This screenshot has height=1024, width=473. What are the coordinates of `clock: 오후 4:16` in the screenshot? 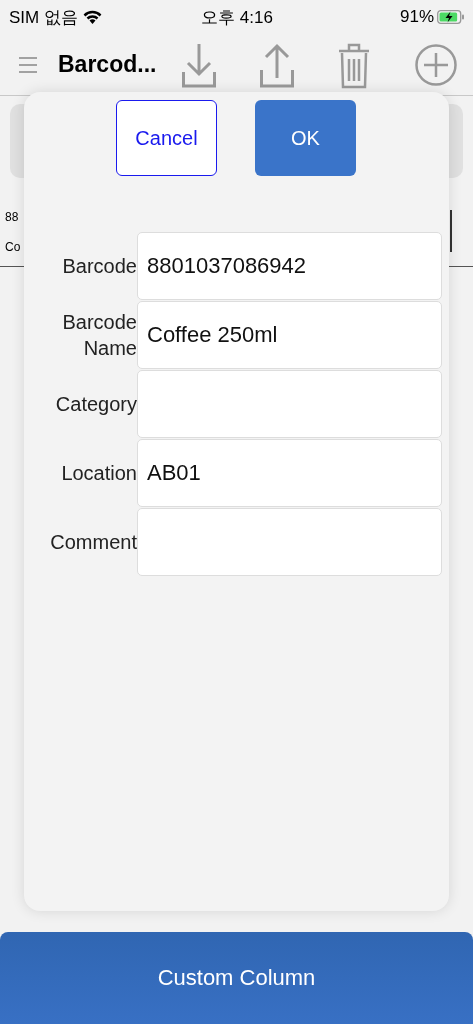 It's located at (237, 17).